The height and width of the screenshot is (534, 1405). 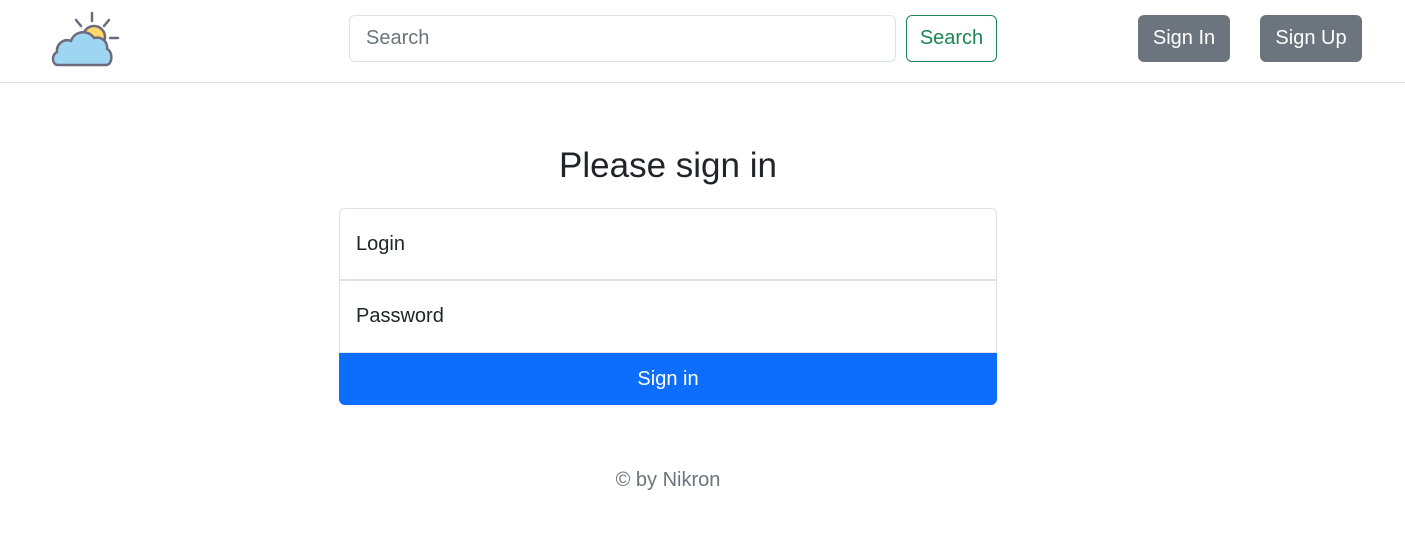 What do you see at coordinates (668, 316) in the screenshot?
I see `password-field` at bounding box center [668, 316].